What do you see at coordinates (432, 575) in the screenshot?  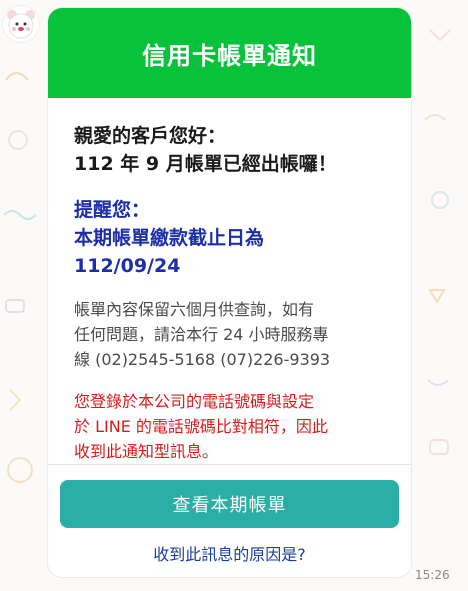 I see `message-timestamp: 15:26` at bounding box center [432, 575].